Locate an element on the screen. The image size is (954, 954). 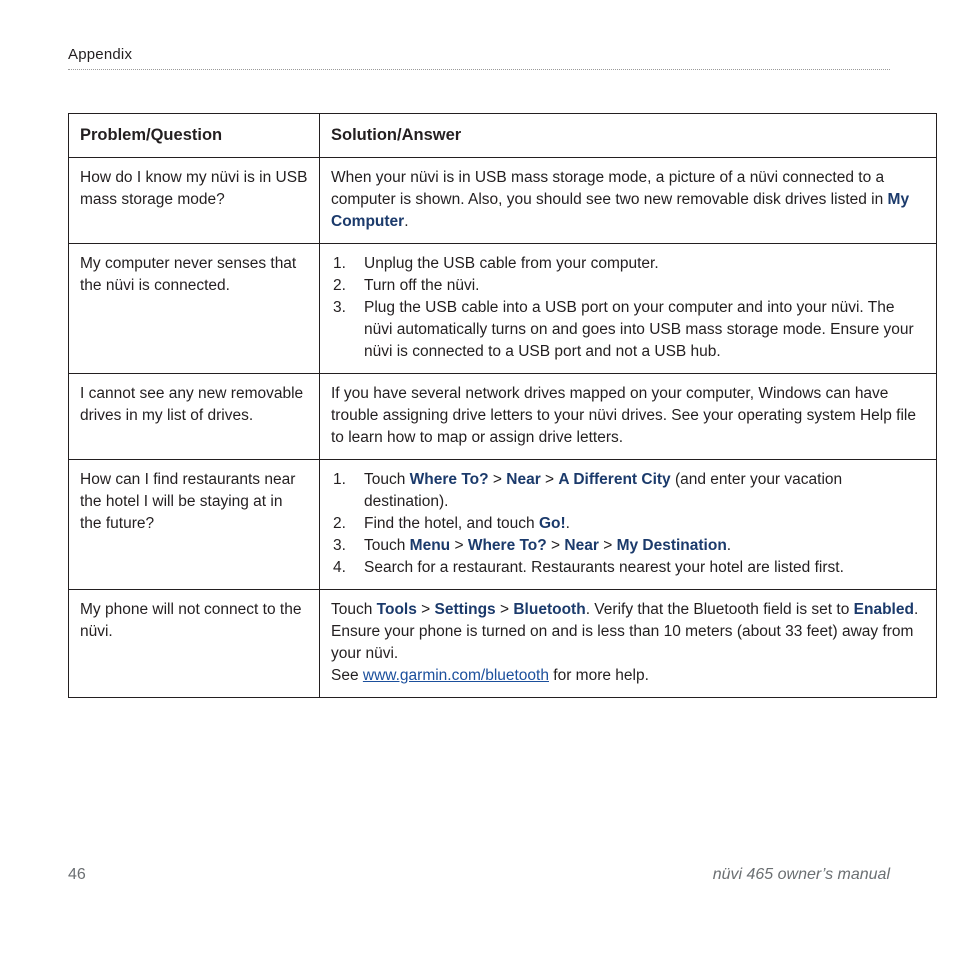
header-title: Appendix is located at coordinates (100, 54).